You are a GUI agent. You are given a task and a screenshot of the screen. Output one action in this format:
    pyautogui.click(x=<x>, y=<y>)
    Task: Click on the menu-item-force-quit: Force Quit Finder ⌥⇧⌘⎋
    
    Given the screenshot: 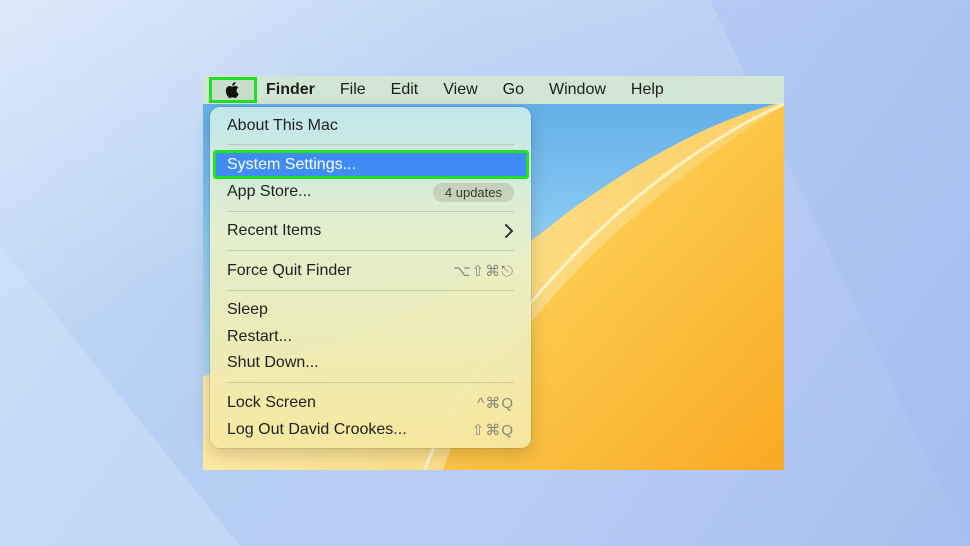 What is the action you would take?
    pyautogui.click(x=370, y=271)
    